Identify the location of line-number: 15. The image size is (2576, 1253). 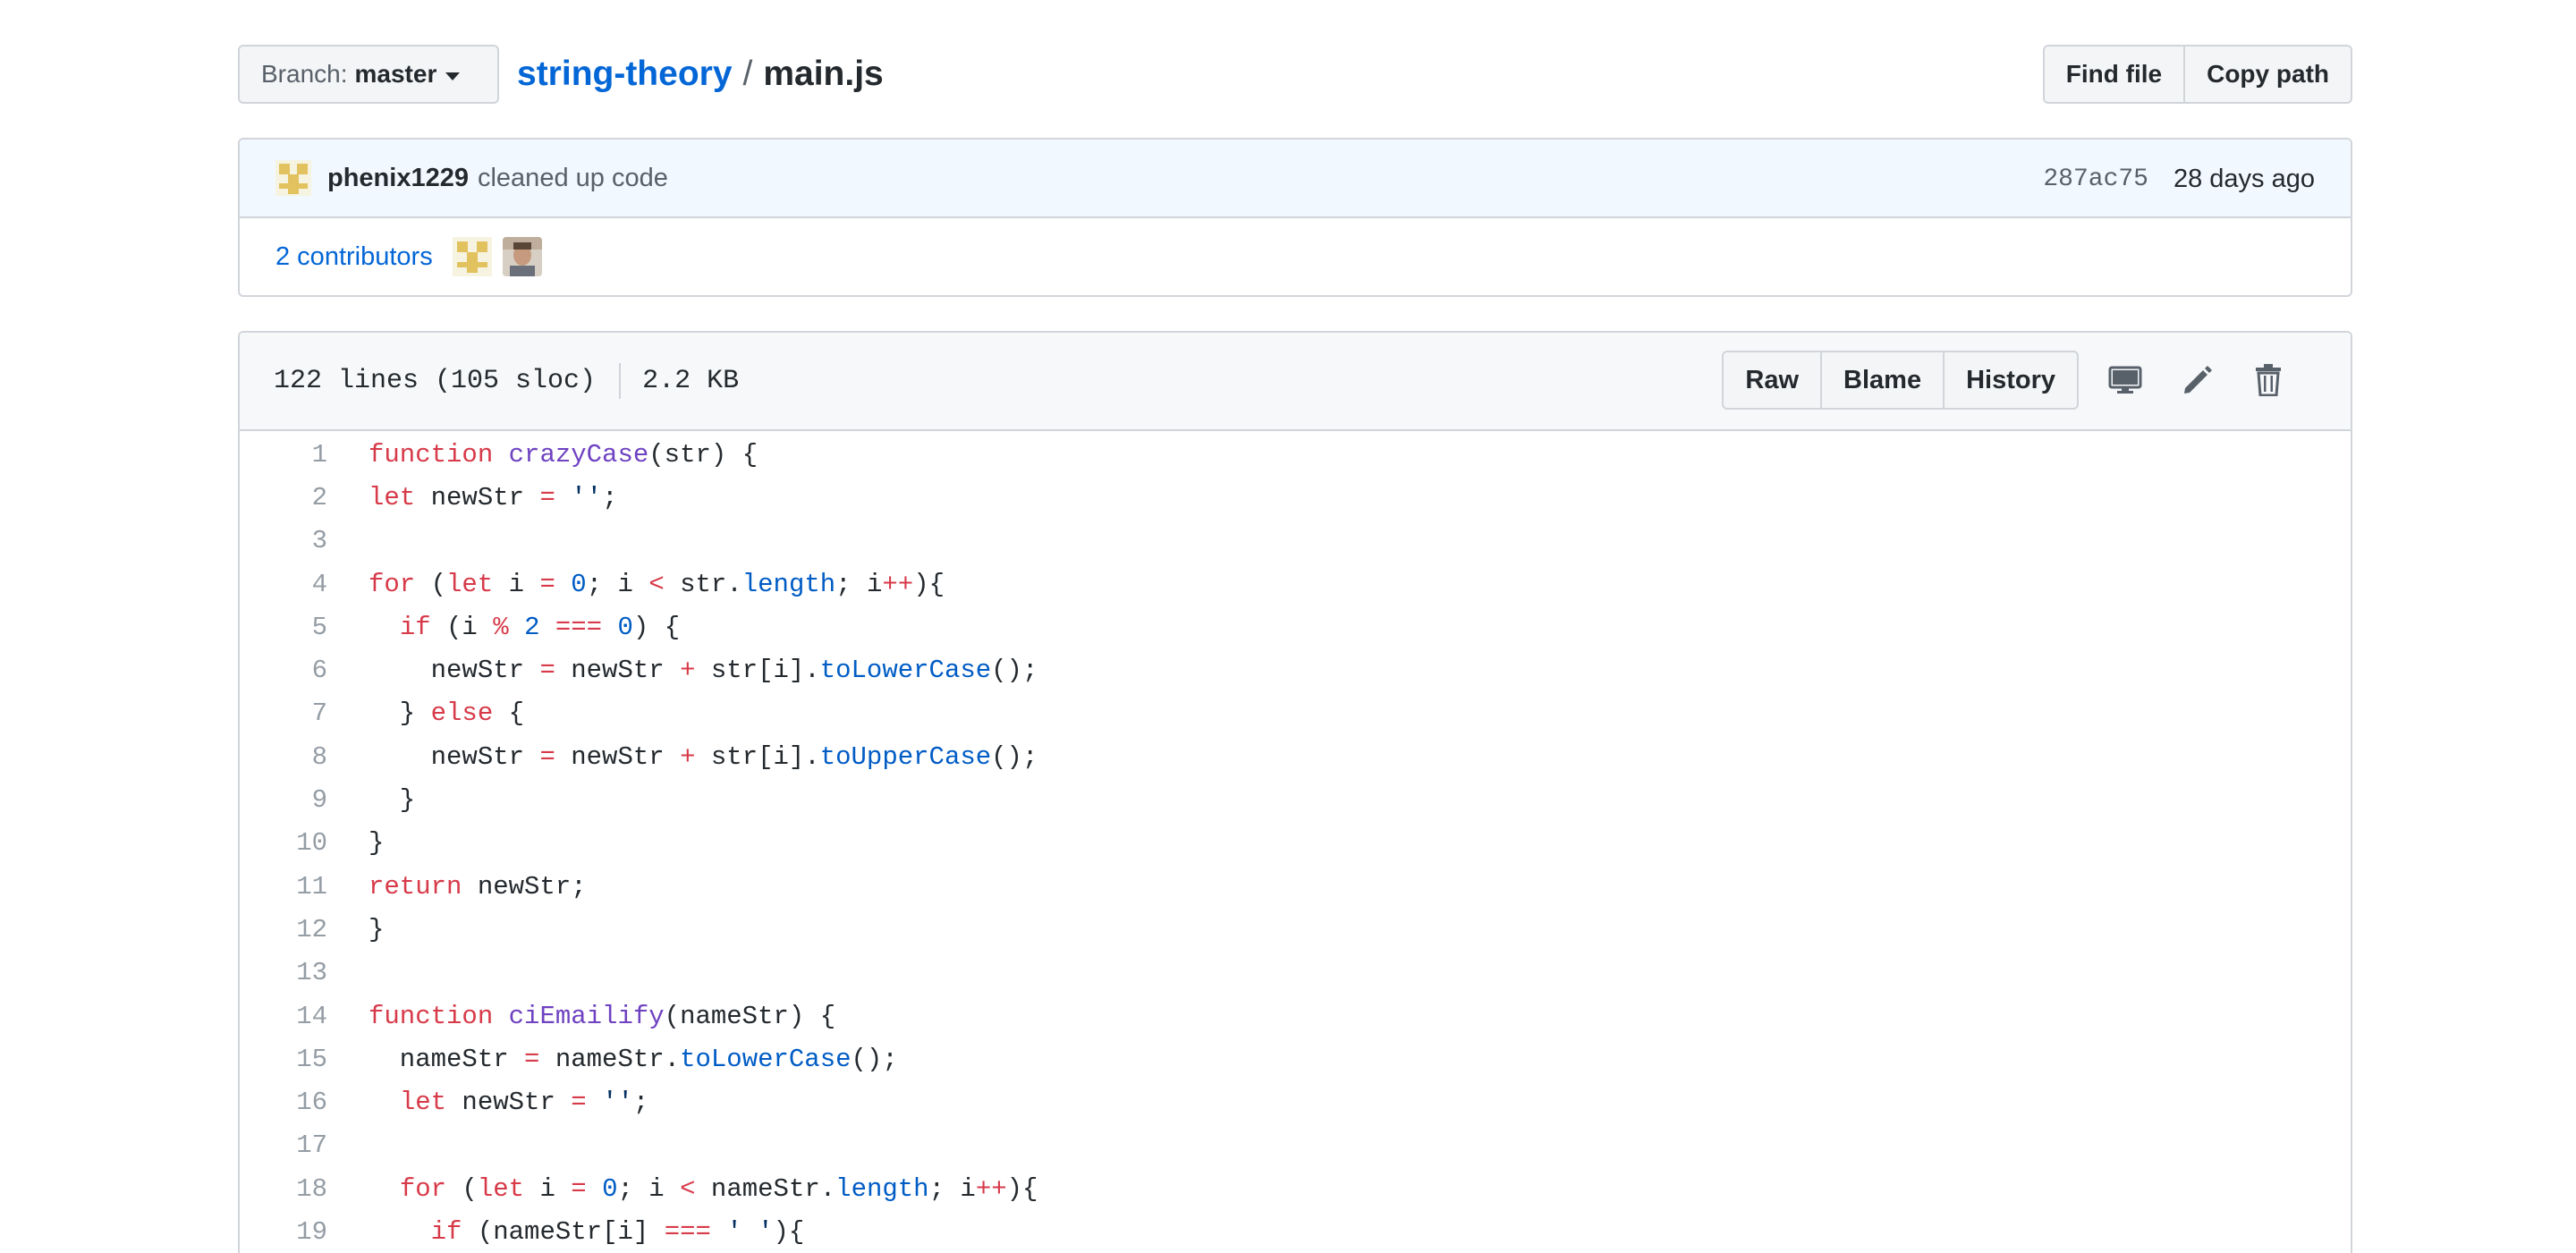
(283, 1059).